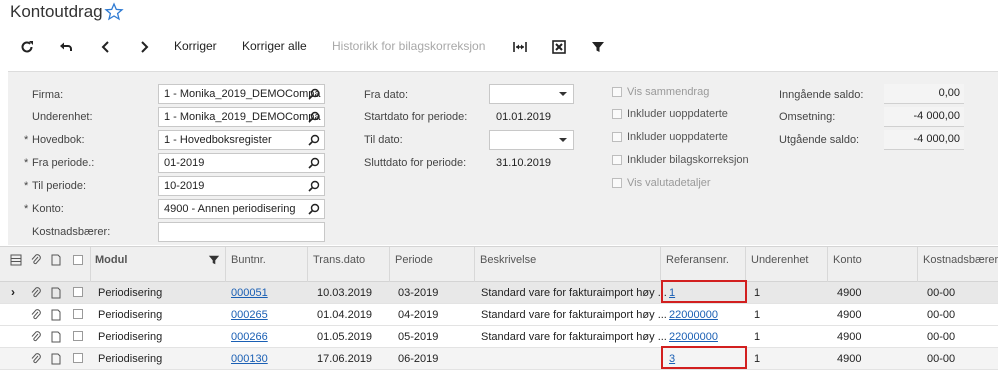 The image size is (998, 384). What do you see at coordinates (617, 160) in the screenshot?
I see `inkluder-bilagskorreksjon-checkbox` at bounding box center [617, 160].